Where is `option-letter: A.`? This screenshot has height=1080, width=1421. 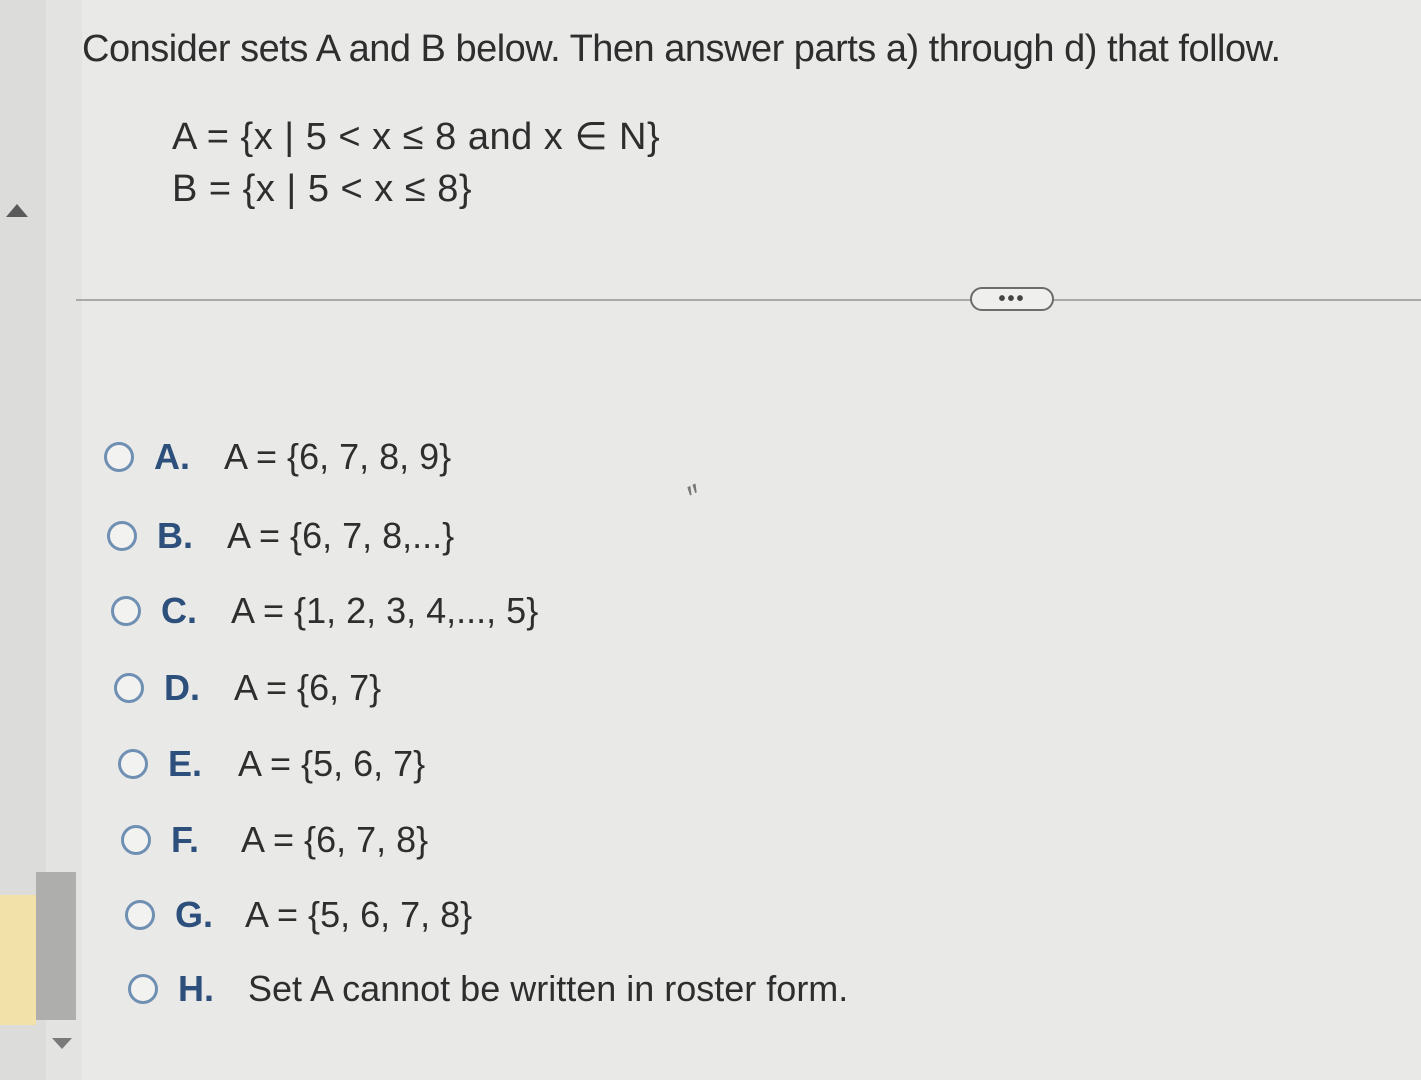
option-letter: A. is located at coordinates (172, 456).